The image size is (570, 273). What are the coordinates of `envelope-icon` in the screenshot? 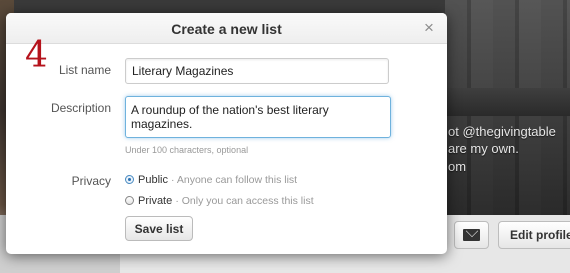 It's located at (471, 235).